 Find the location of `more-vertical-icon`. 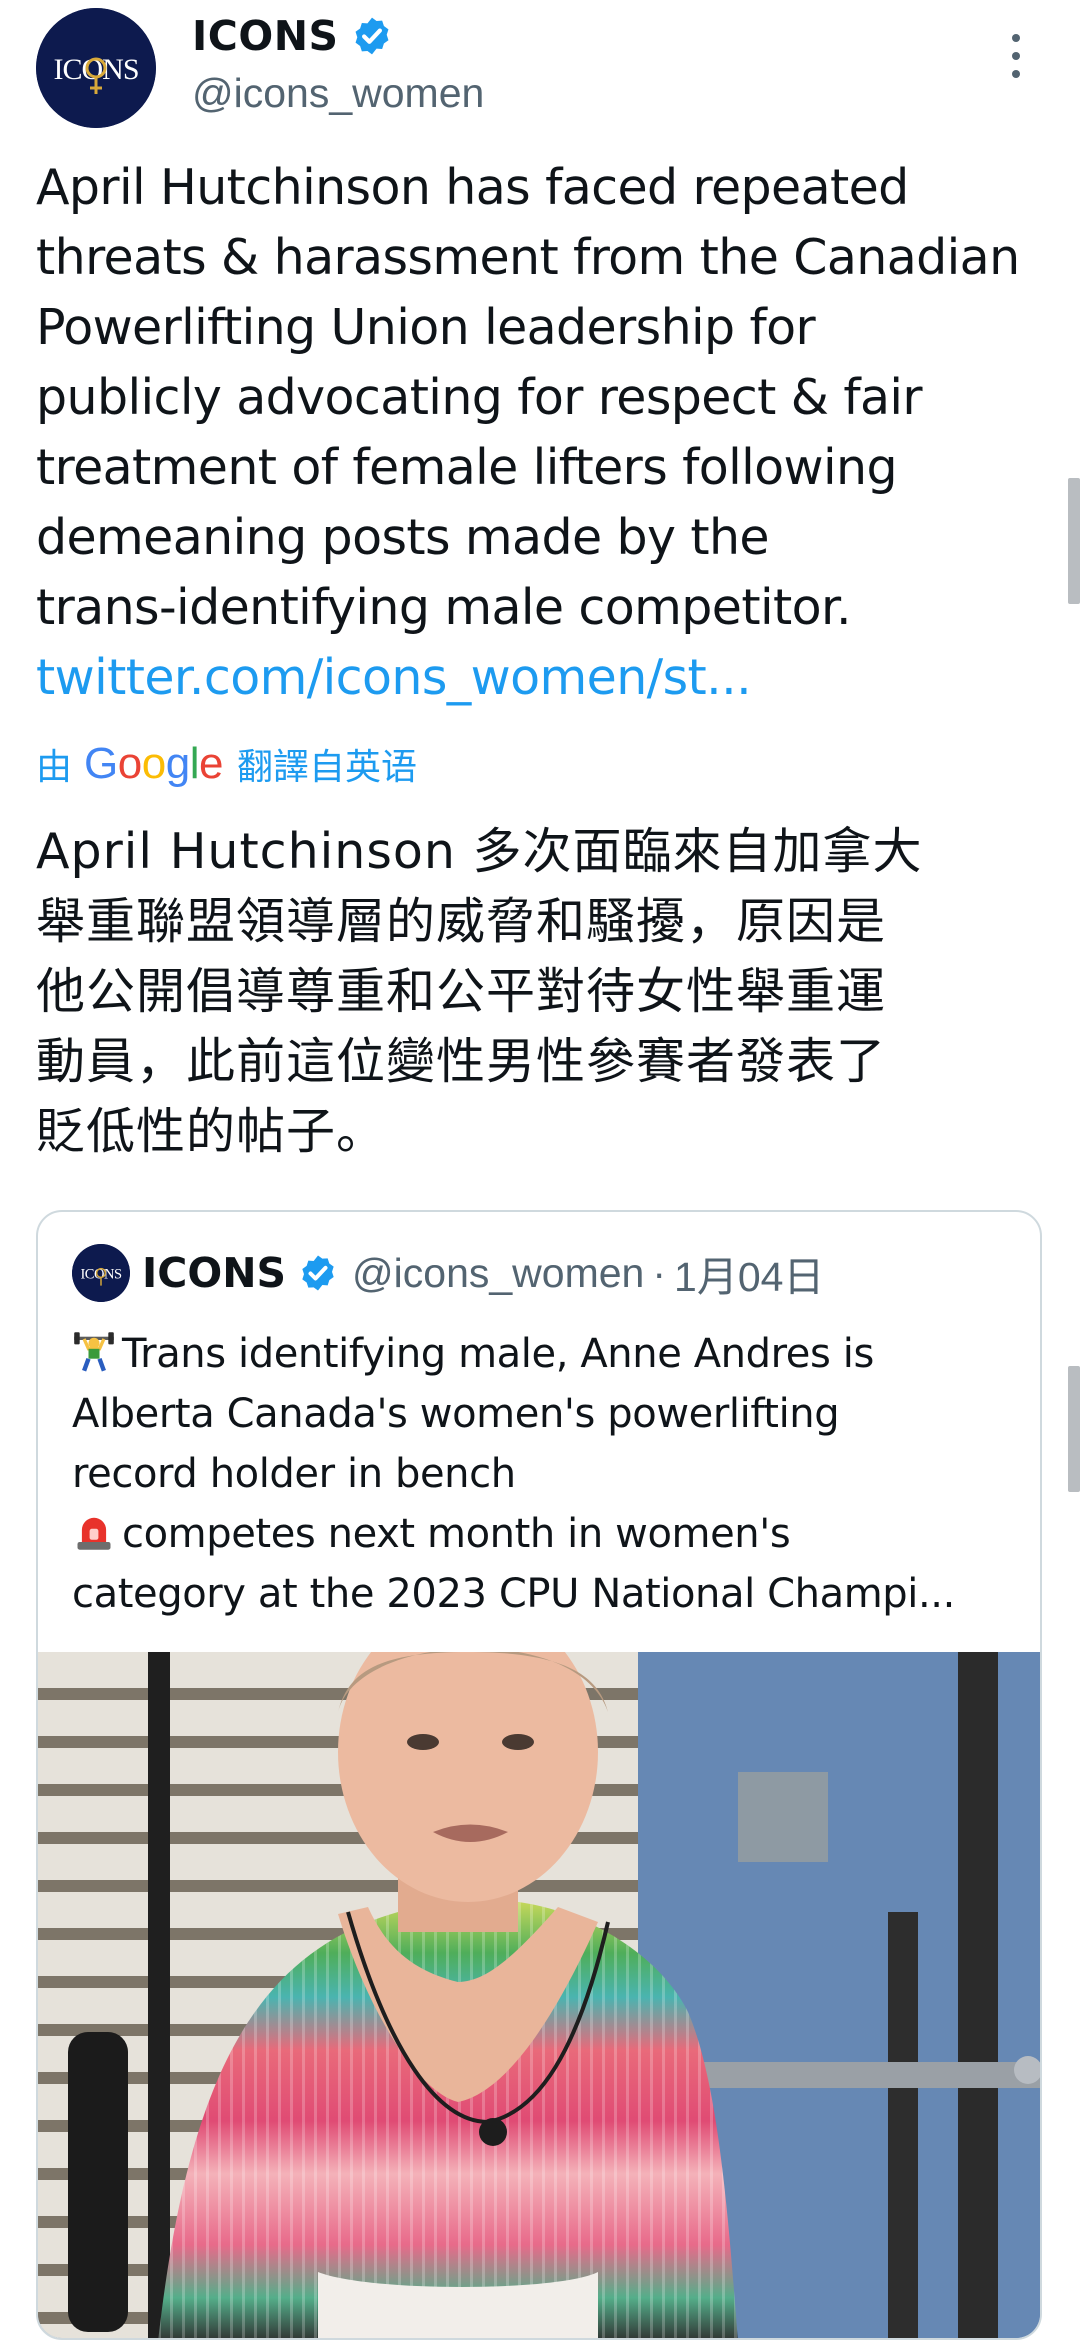

more-vertical-icon is located at coordinates (1016, 56).